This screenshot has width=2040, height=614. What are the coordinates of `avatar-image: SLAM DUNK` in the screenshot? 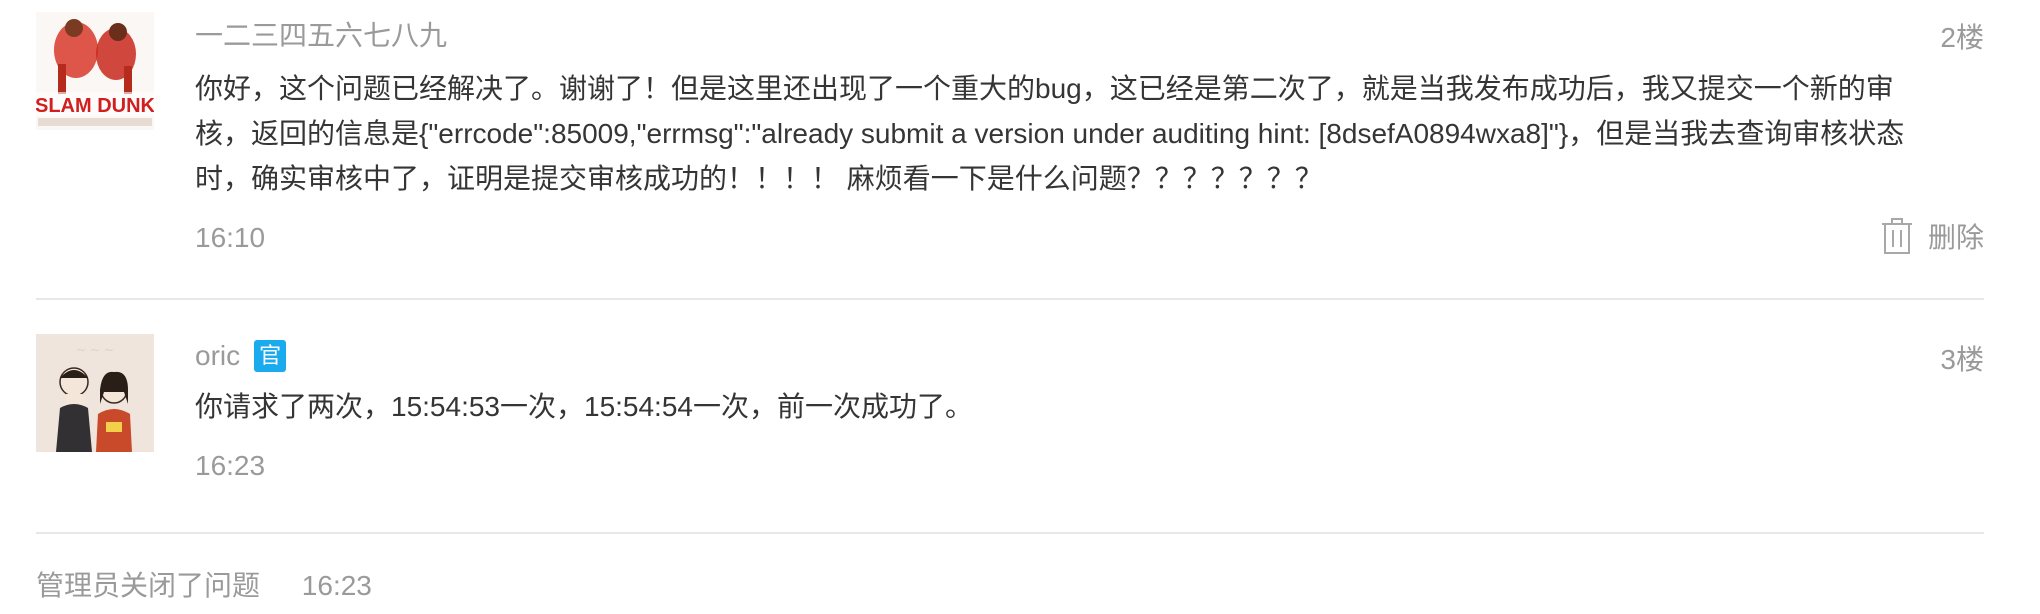 It's located at (95, 71).